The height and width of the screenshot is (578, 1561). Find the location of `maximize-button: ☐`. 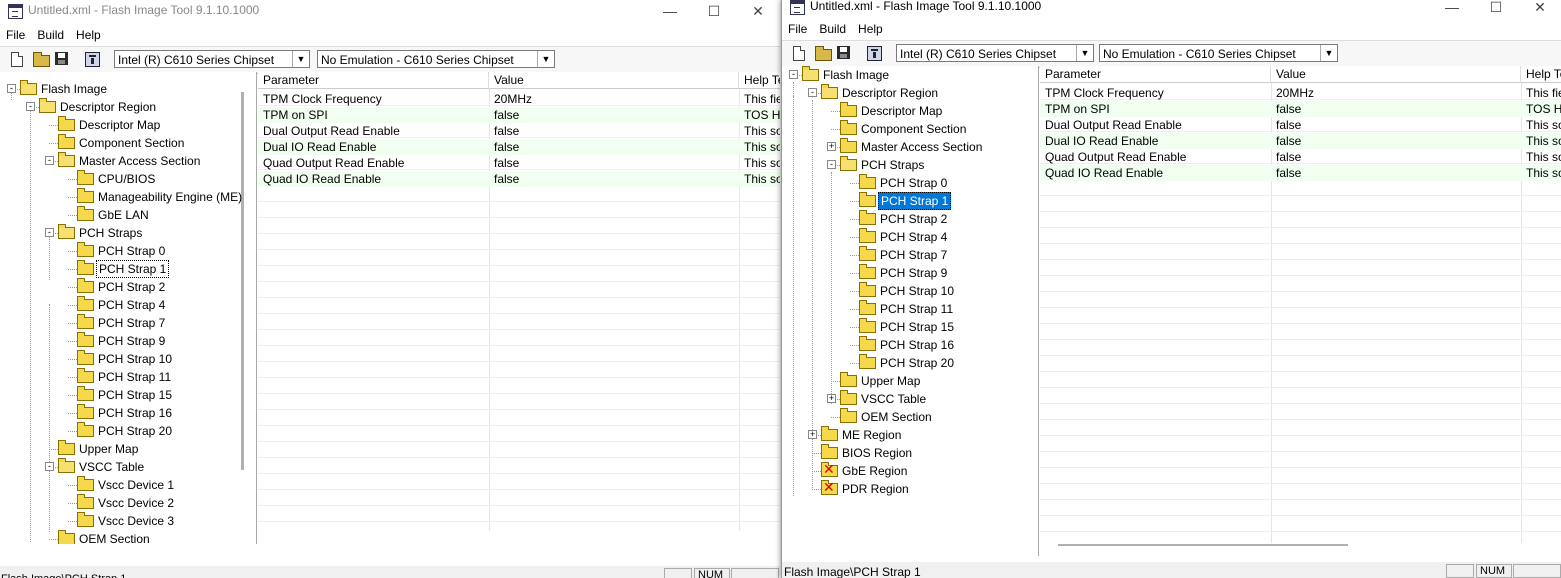

maximize-button: ☐ is located at coordinates (1496, 9).